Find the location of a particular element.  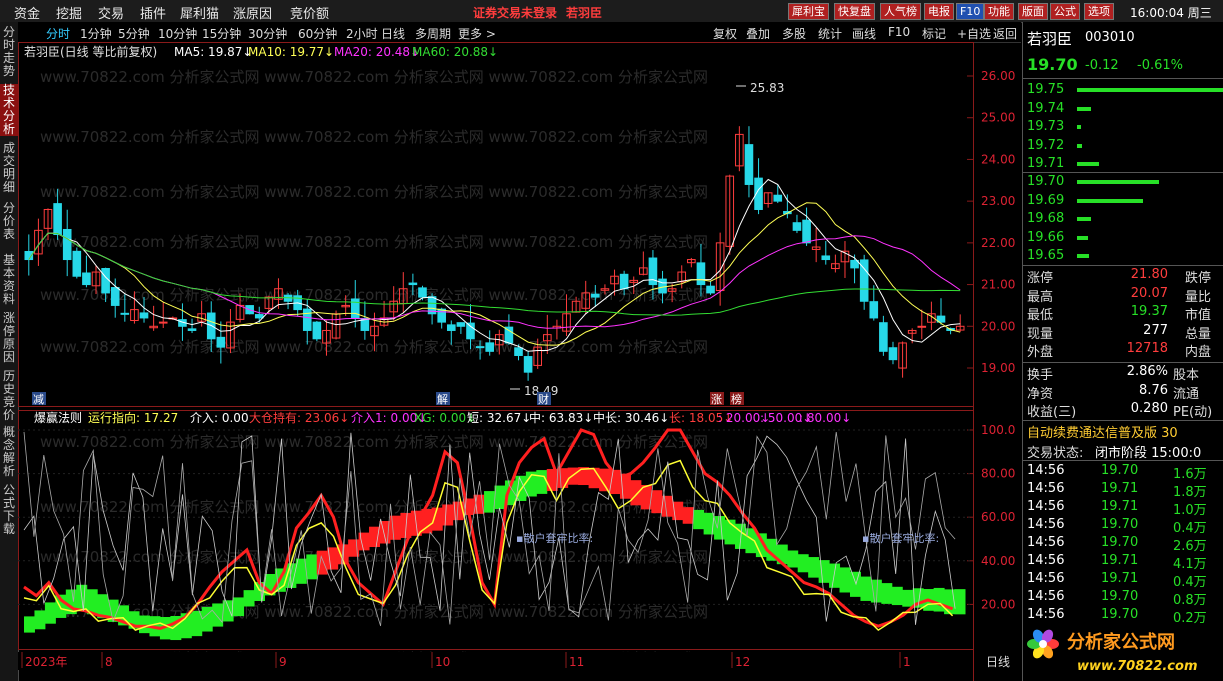

price-tick-label: 19.00 is located at coordinates (998, 368).